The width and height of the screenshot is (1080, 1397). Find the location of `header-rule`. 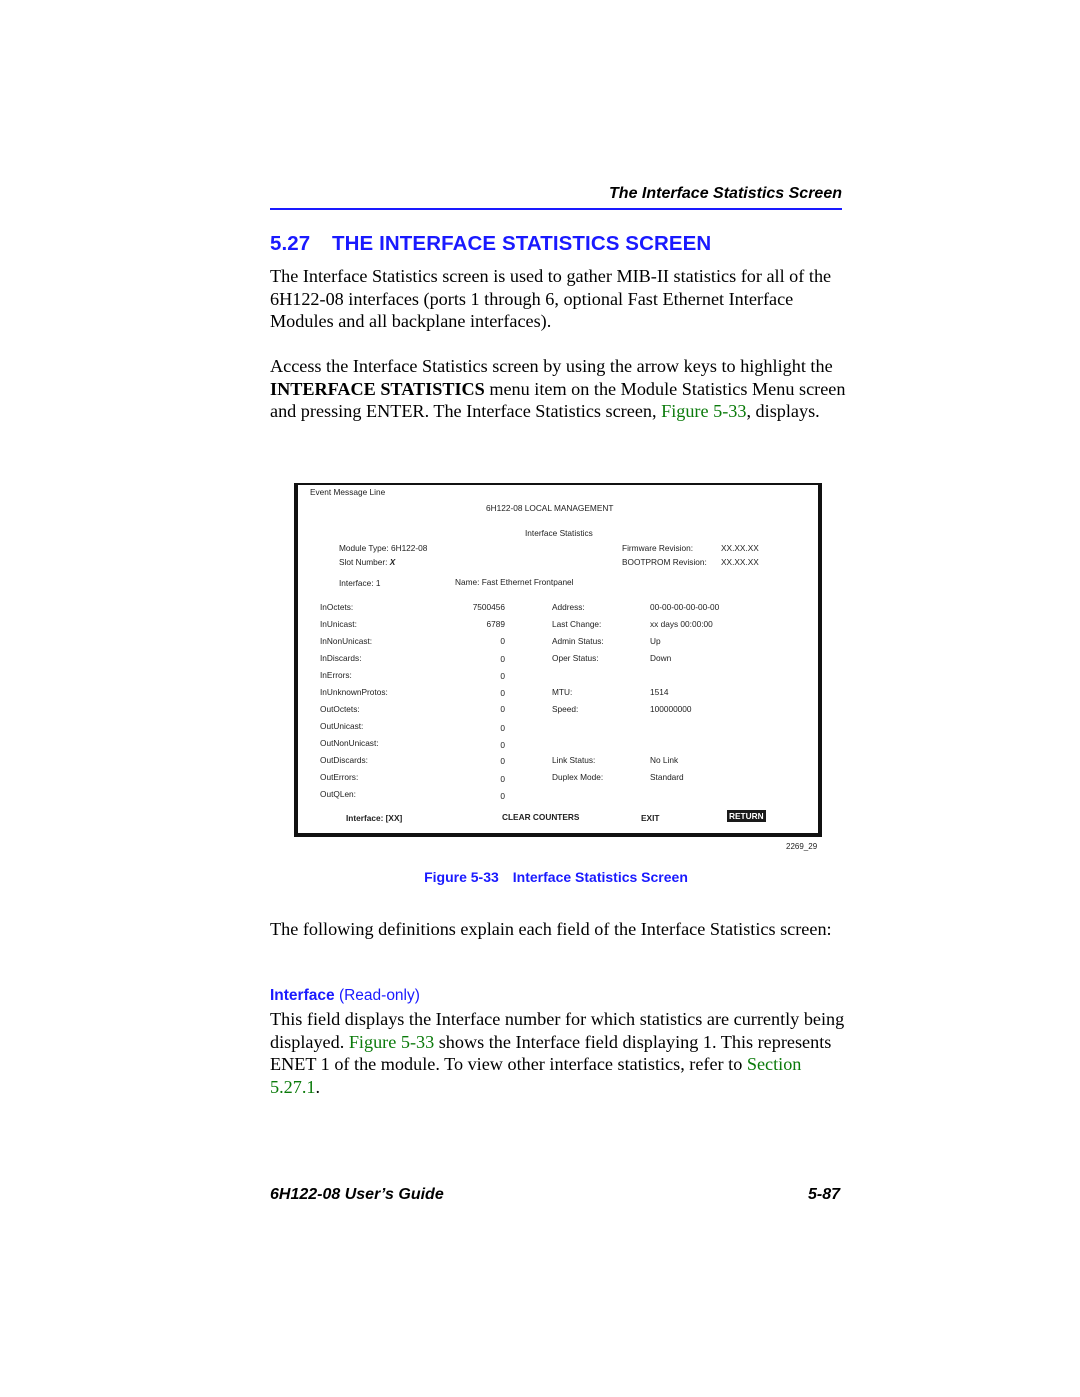

header-rule is located at coordinates (556, 209).